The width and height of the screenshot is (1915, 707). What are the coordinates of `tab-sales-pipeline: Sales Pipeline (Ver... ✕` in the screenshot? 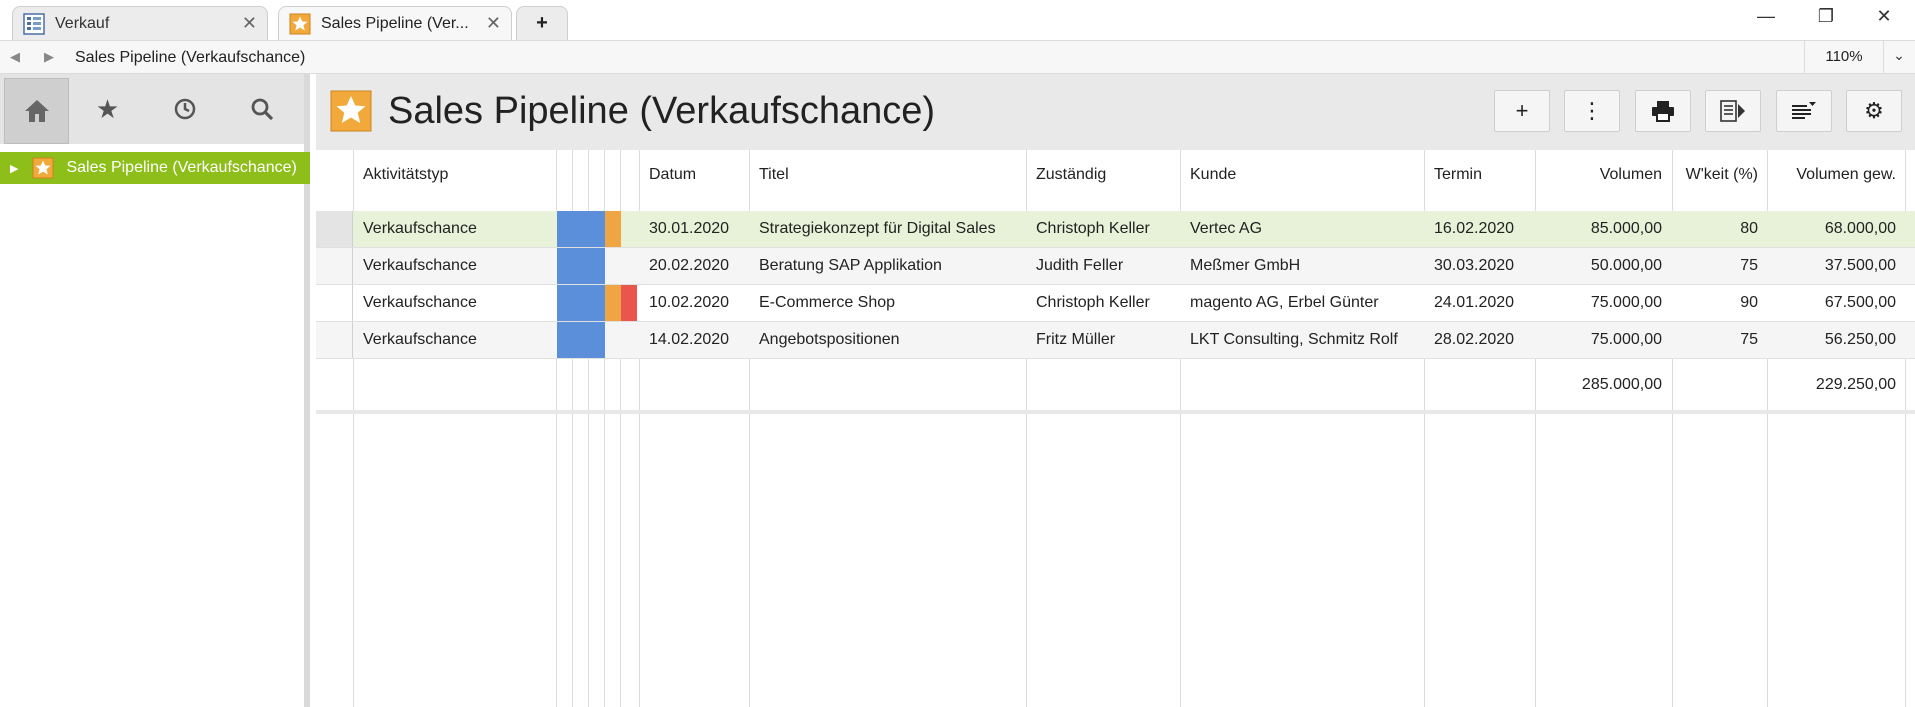 It's located at (395, 23).